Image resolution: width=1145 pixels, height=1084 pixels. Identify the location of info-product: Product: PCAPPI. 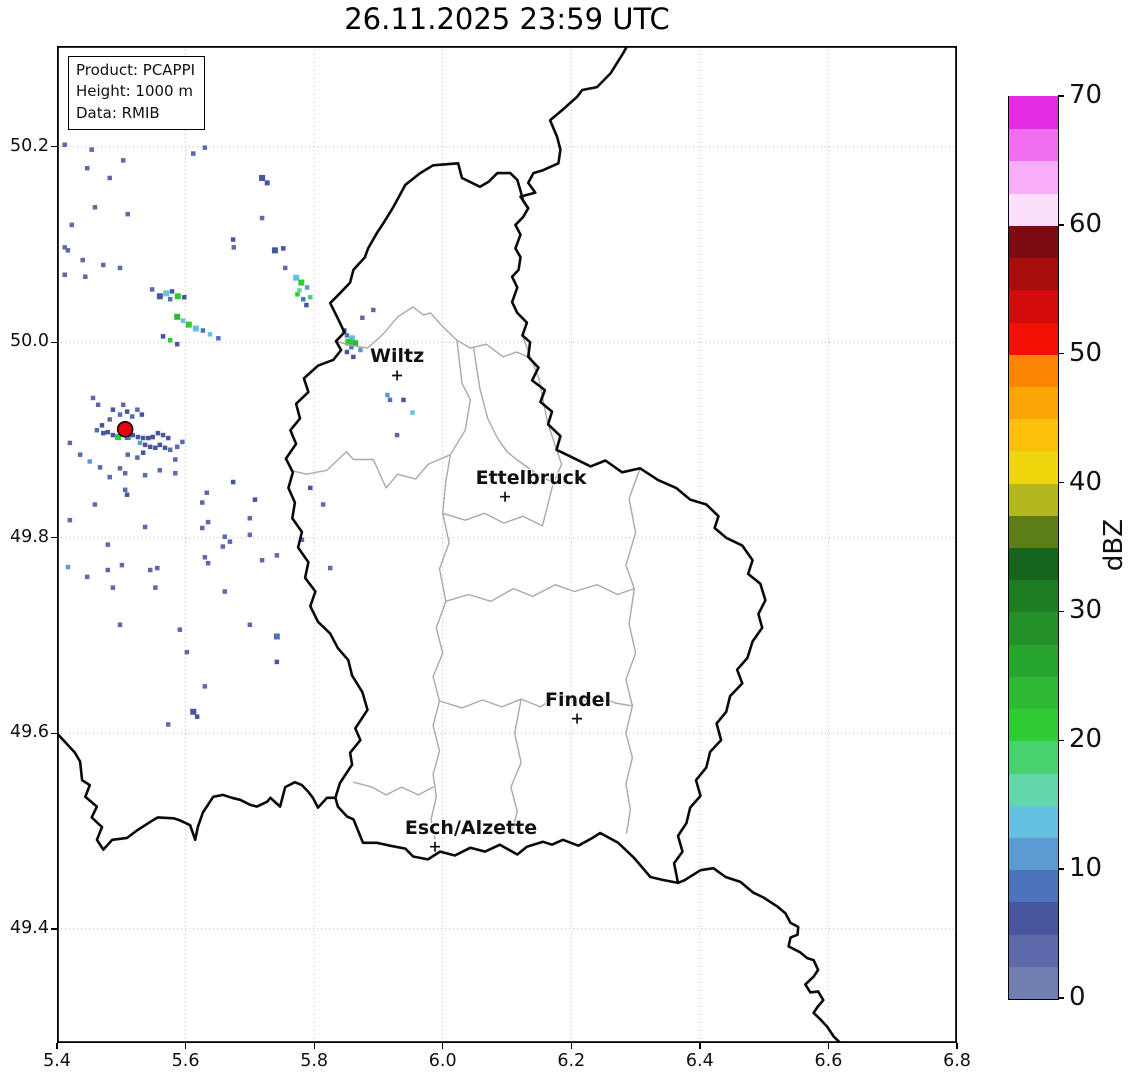
(136, 70).